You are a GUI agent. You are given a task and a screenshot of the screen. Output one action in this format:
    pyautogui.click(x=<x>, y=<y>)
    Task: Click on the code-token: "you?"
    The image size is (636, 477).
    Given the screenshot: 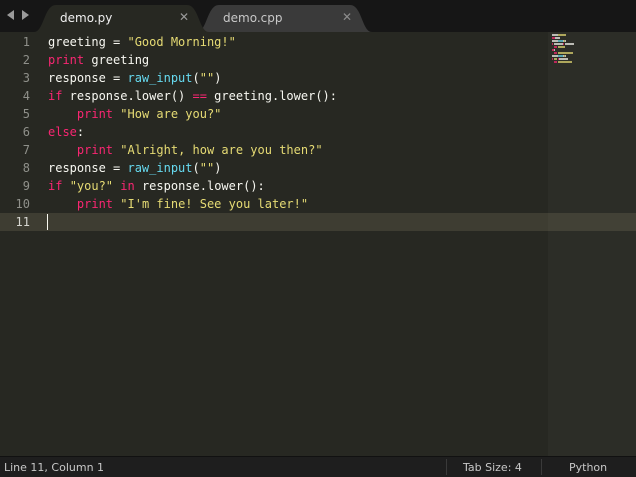 What is the action you would take?
    pyautogui.click(x=91, y=186)
    